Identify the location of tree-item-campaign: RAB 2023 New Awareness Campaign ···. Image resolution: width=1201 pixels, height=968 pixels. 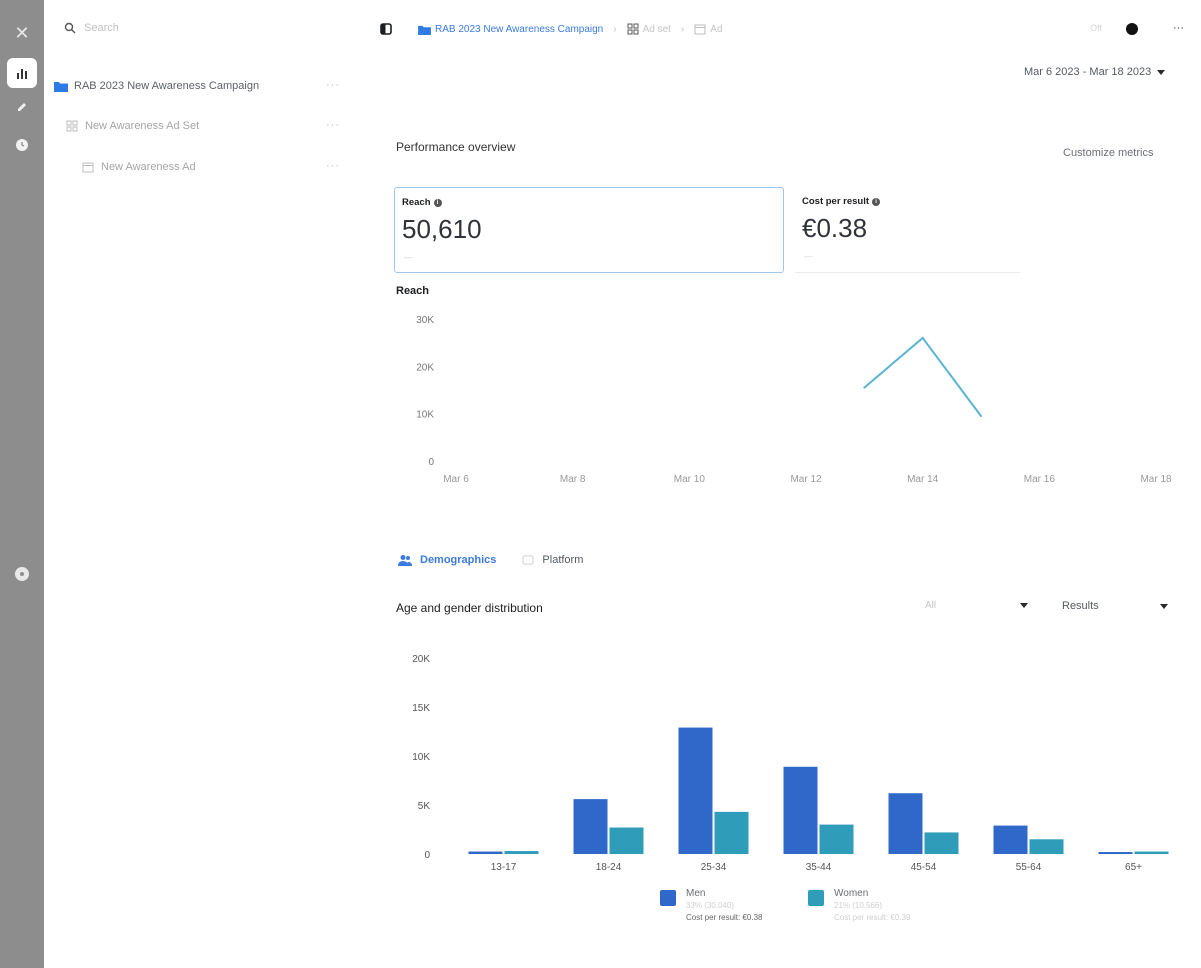
(197, 86).